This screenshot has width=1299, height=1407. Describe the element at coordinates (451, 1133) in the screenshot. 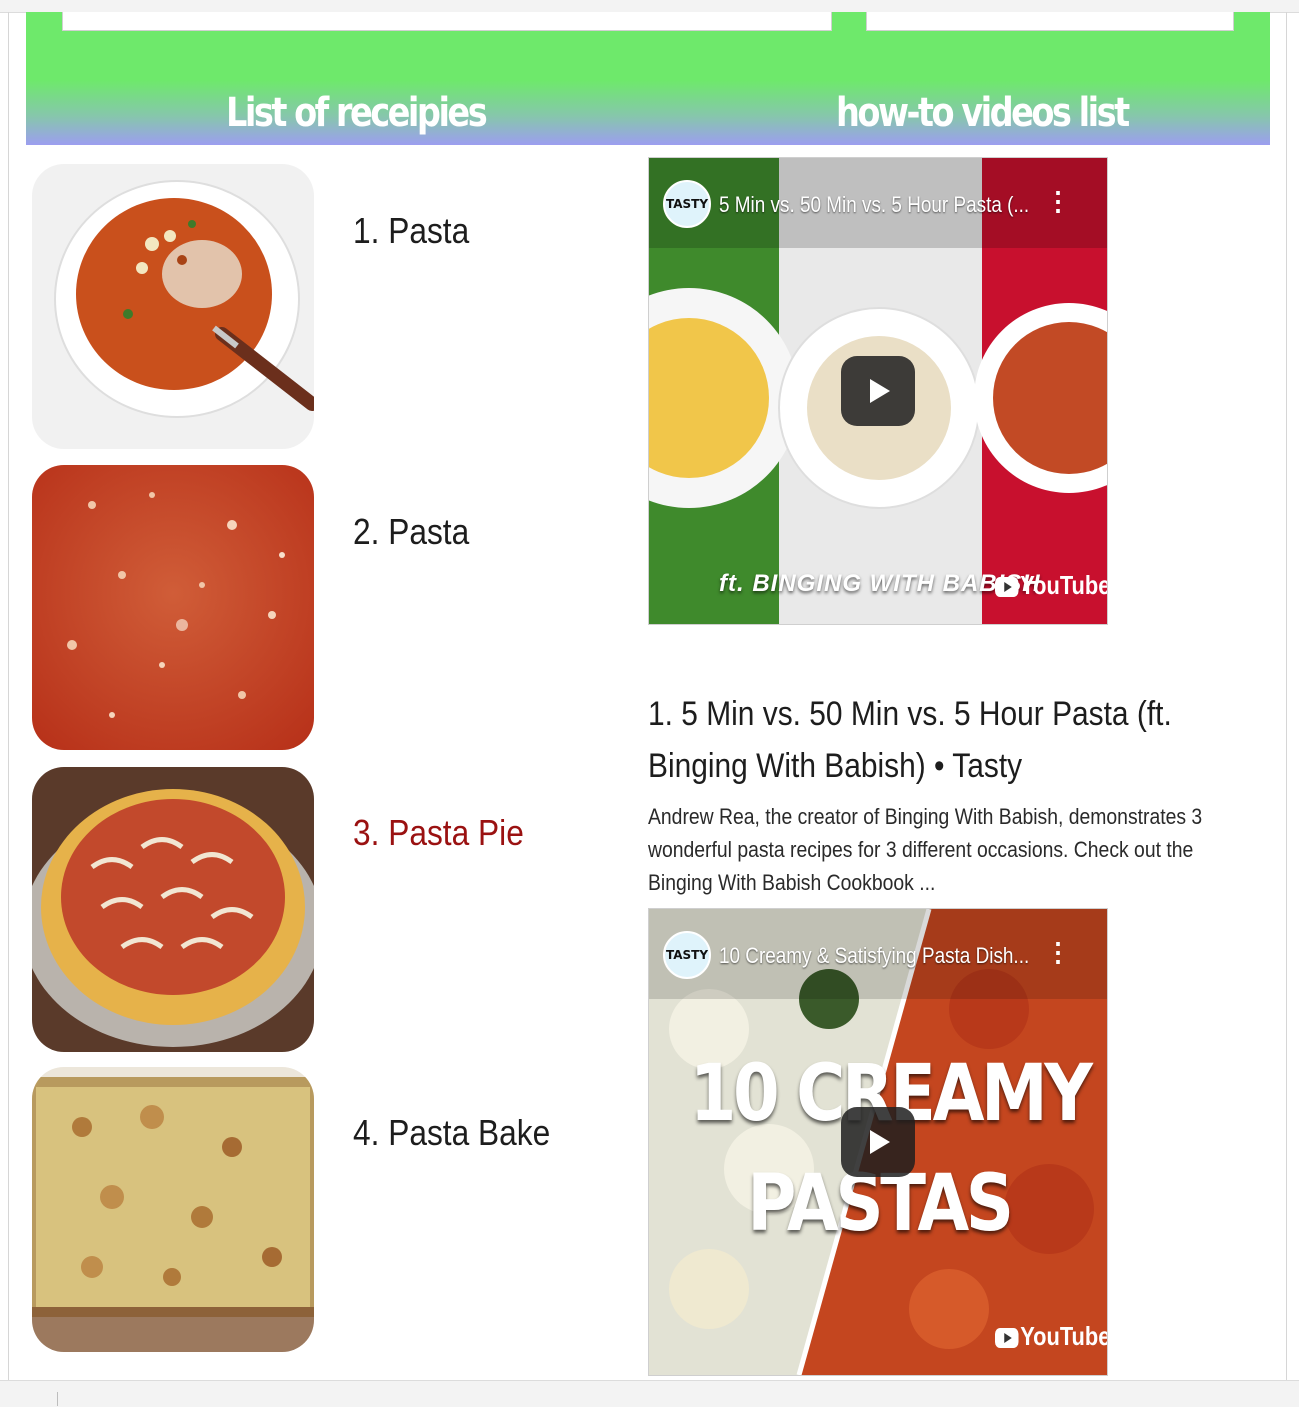

I see `recipe-label-4: 4. Pasta Bake` at that location.